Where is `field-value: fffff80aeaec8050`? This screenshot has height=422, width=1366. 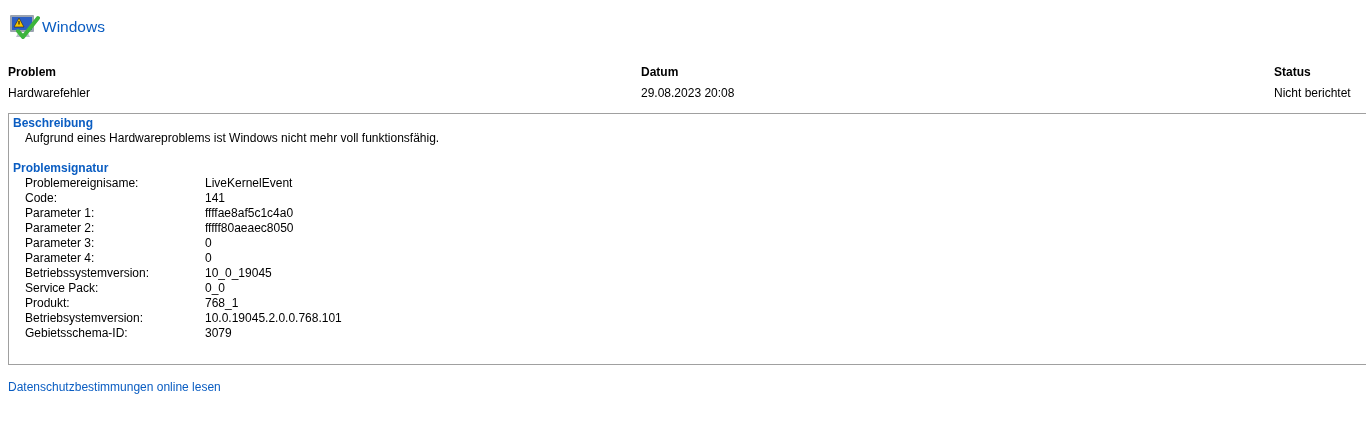
field-value: fffff80aeaec8050 is located at coordinates (250, 228).